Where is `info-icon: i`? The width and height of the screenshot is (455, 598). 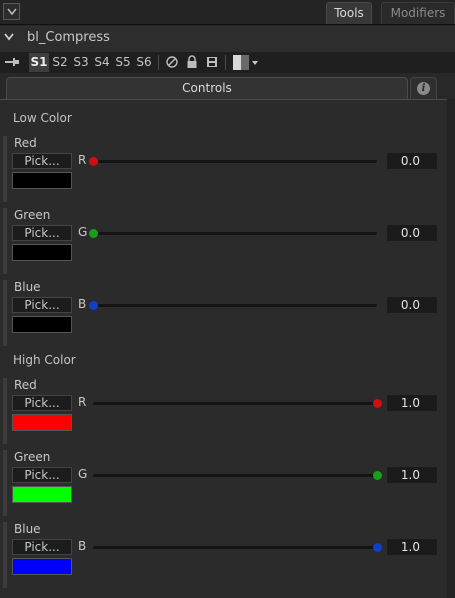
info-icon: i is located at coordinates (423, 88).